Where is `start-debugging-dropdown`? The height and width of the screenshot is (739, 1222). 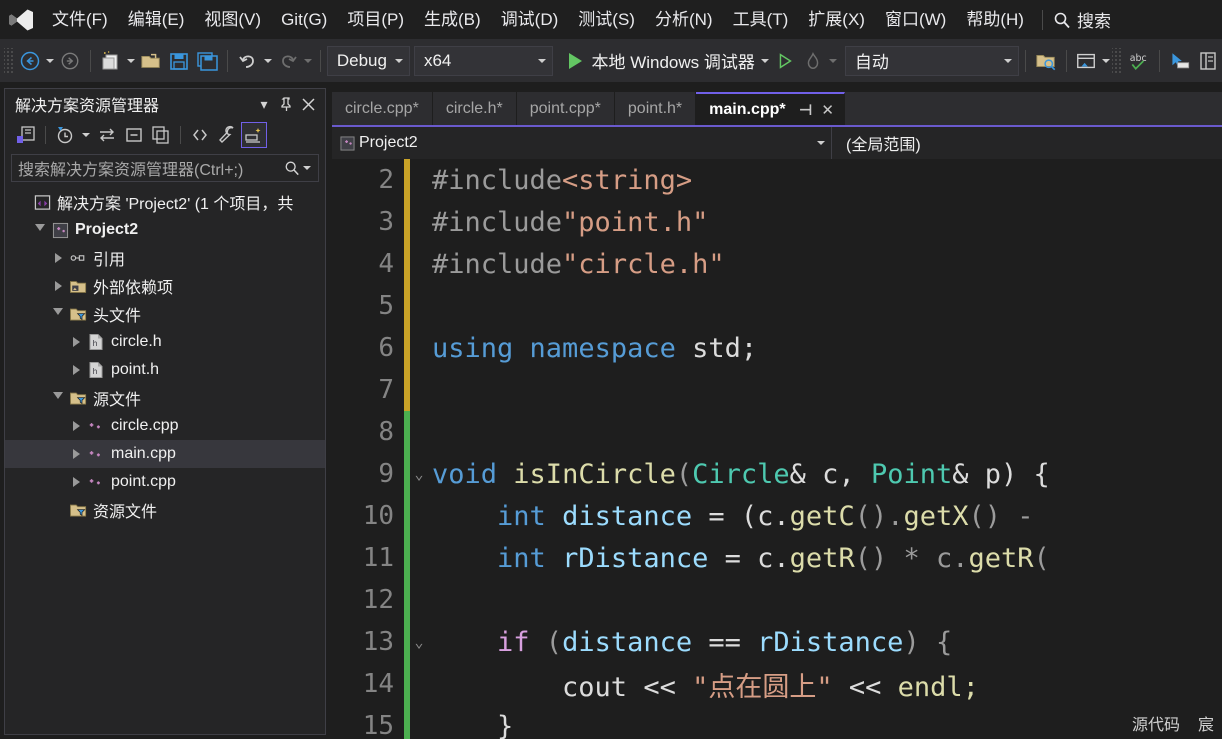
start-debugging-dropdown is located at coordinates (765, 61).